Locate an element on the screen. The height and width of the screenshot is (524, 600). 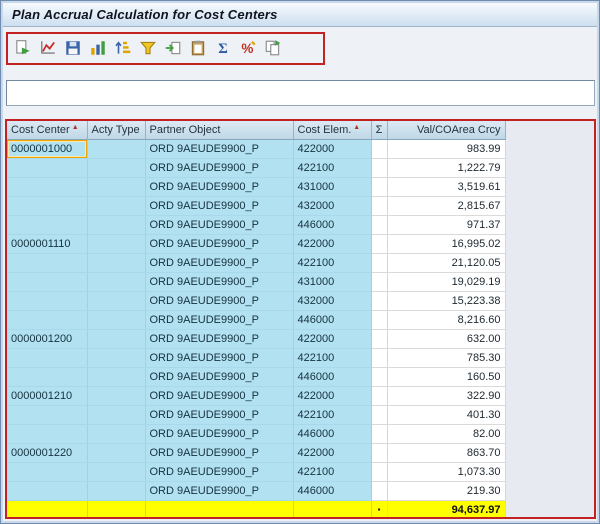
value-cell: 21,120.05 is located at coordinates (446, 263).